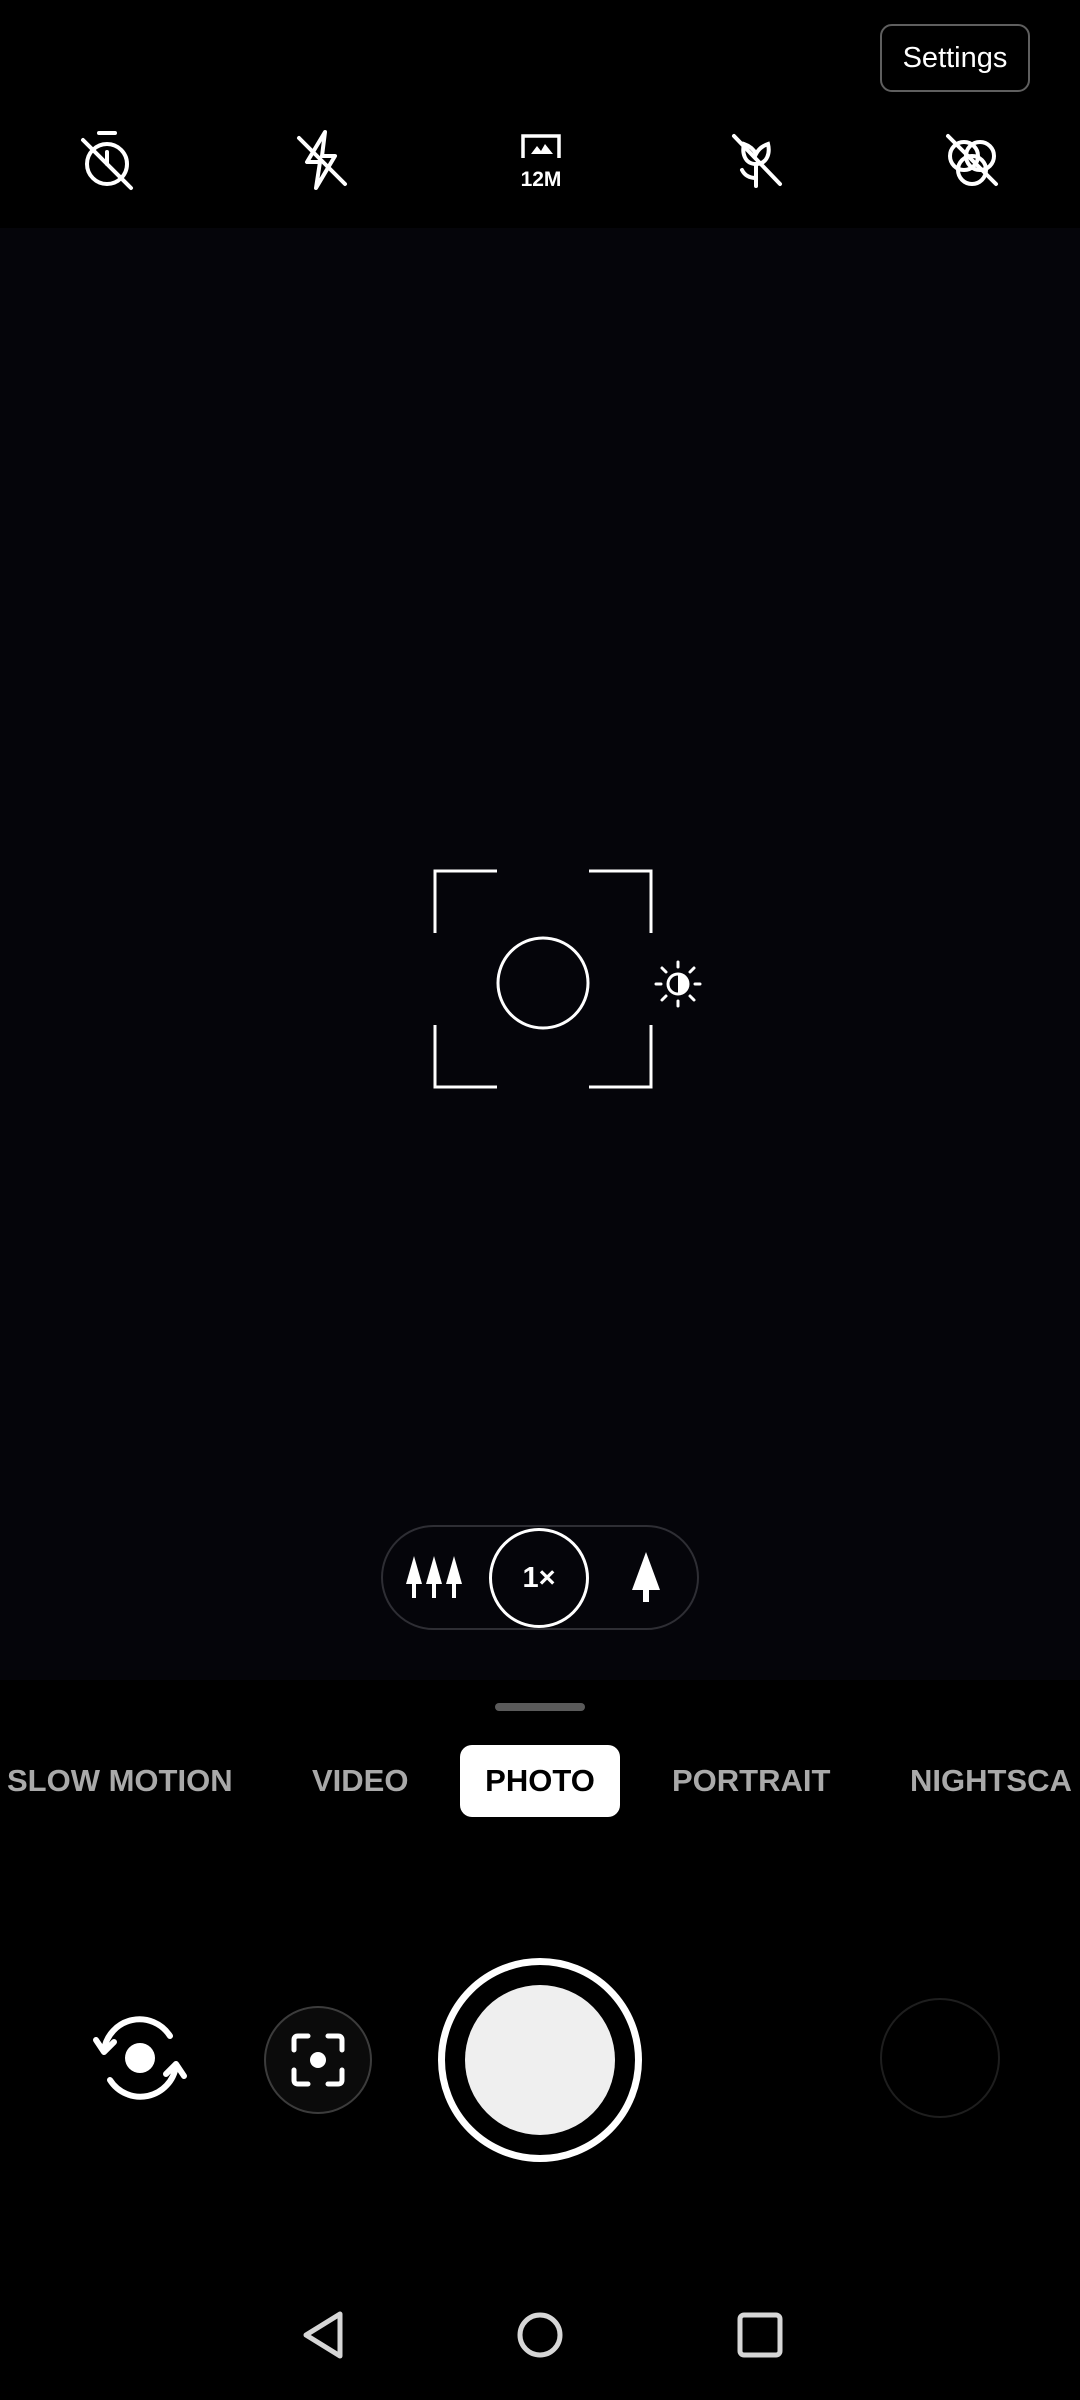 Image resolution: width=1080 pixels, height=2400 pixels. I want to click on wide-angle-icon, so click(434, 1577).